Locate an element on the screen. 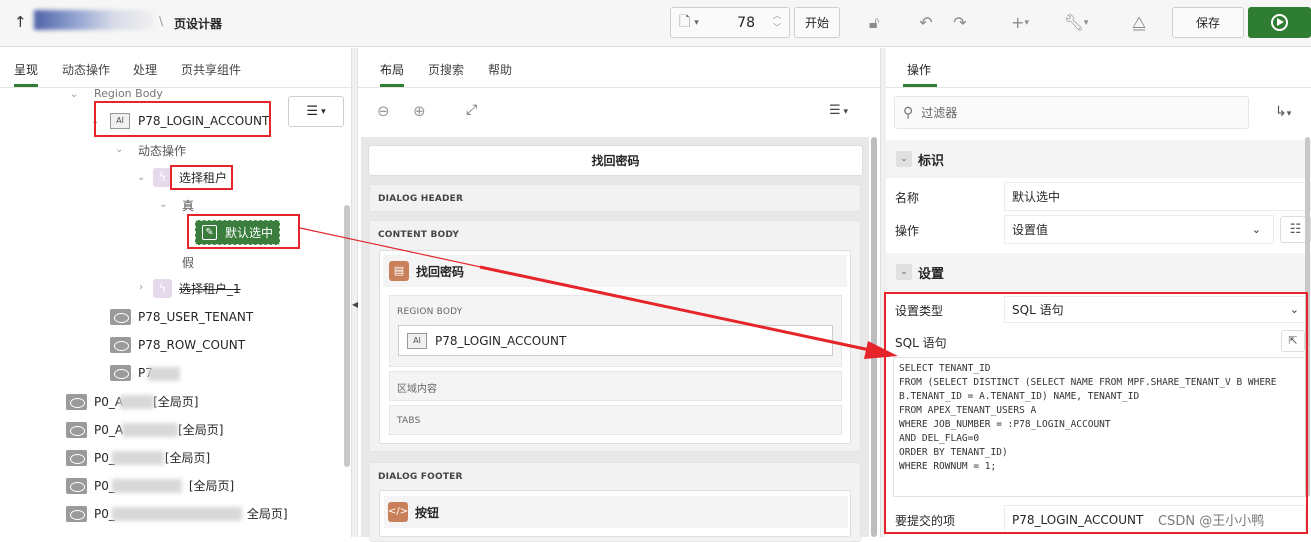  arrow-head is located at coordinates (881, 350).